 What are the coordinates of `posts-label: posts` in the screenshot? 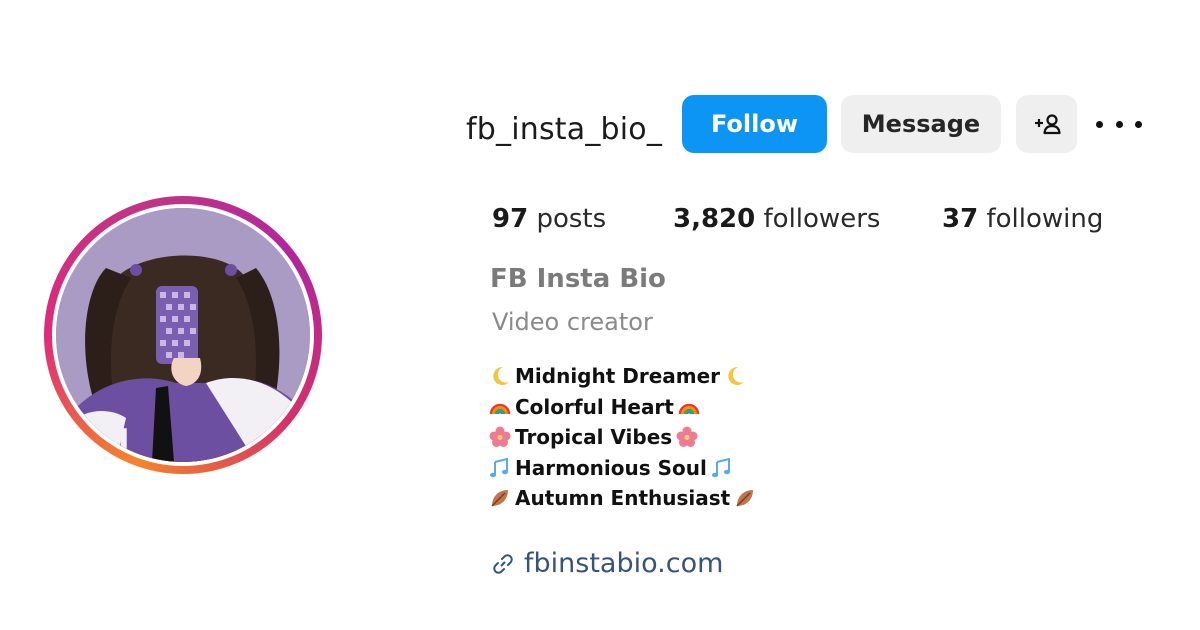 It's located at (571, 219).